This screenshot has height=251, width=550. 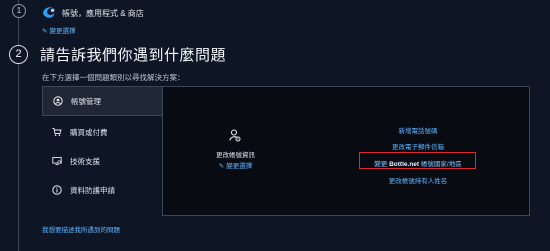 I want to click on step-2-indicator: 2, so click(x=18, y=54).